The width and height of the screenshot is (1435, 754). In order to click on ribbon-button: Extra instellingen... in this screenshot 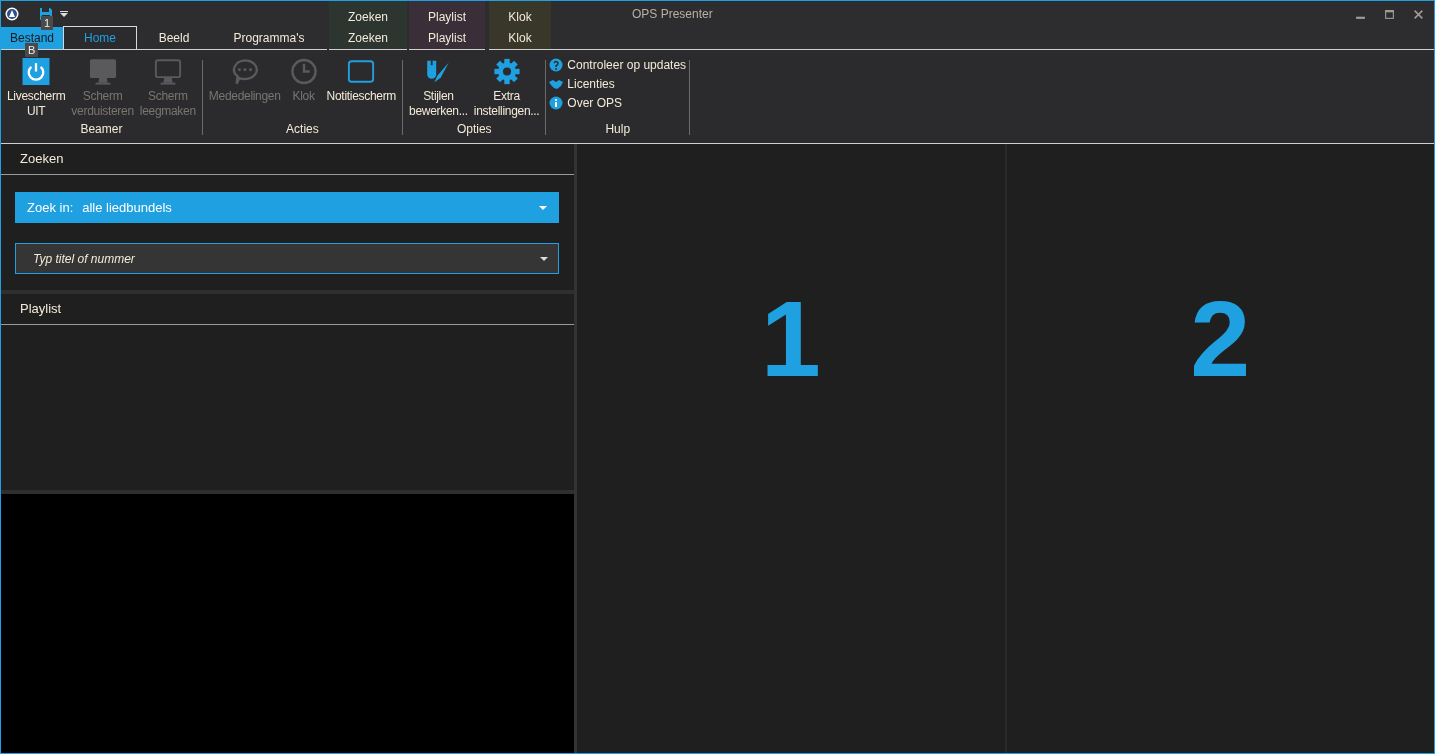, I will do `click(506, 89)`.